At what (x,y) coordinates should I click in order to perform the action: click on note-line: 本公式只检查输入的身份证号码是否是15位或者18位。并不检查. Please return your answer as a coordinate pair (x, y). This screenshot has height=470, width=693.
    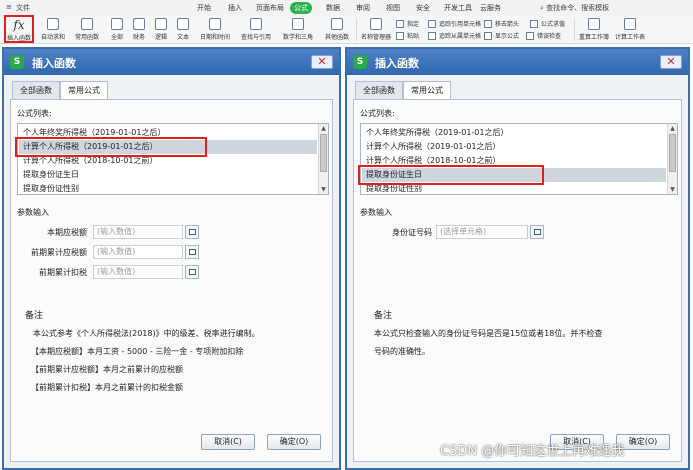
    Looking at the image, I should click on (488, 333).